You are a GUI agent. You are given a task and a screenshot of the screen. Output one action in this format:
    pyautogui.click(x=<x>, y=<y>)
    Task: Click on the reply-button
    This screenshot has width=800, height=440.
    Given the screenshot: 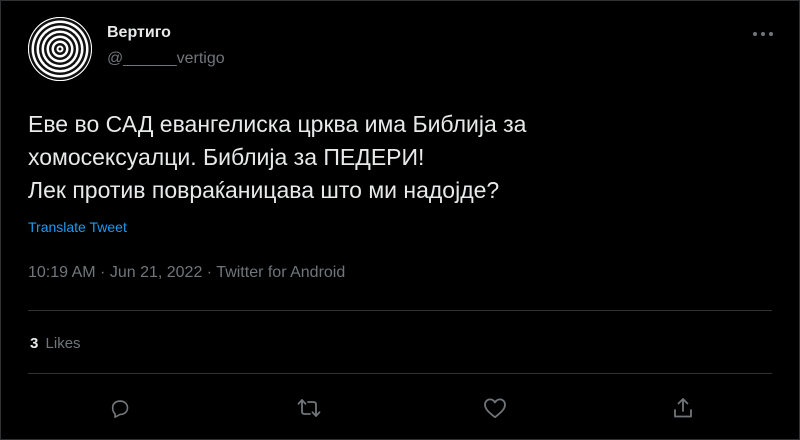 What is the action you would take?
    pyautogui.click(x=120, y=408)
    